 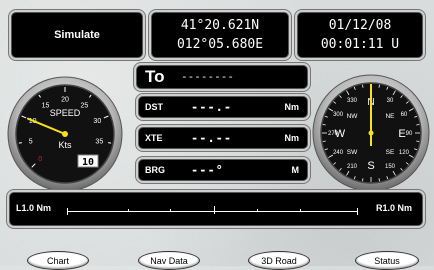 What do you see at coordinates (65, 100) in the screenshot?
I see `speed-tick-label: 20` at bounding box center [65, 100].